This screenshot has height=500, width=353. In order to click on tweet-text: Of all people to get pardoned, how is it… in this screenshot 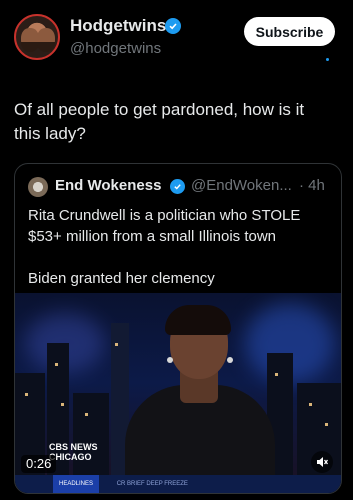, I will do `click(159, 121)`.